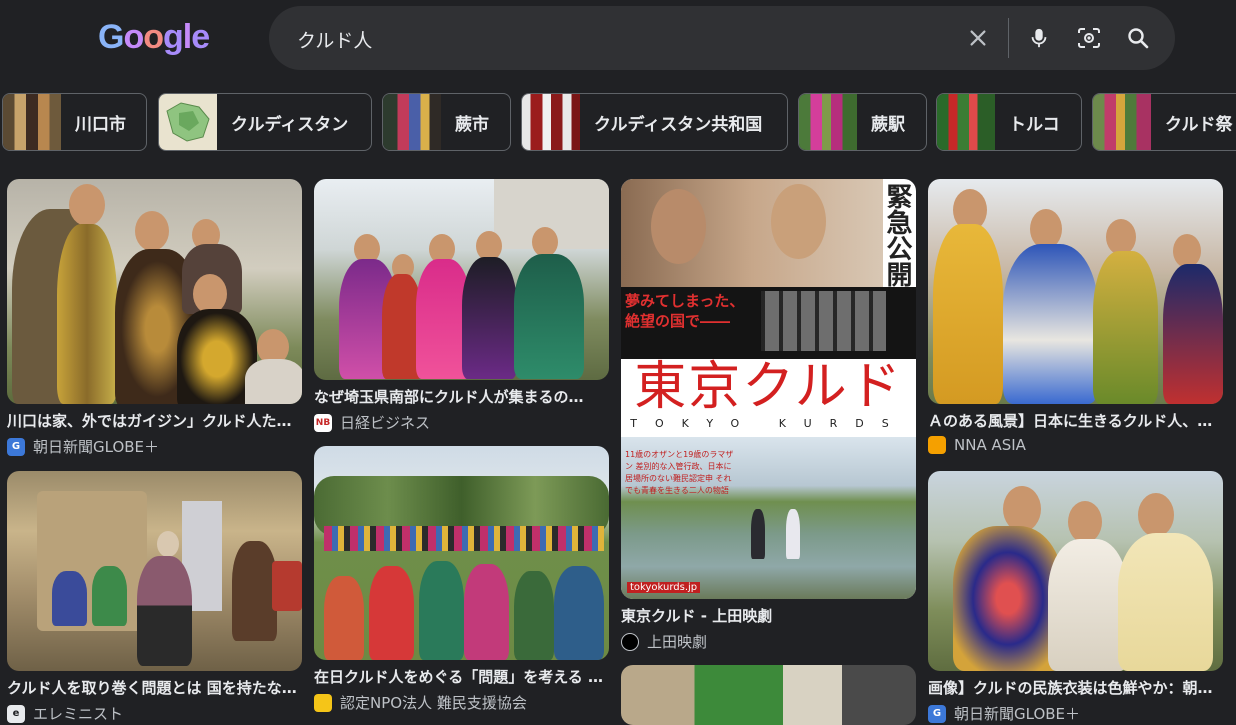  I want to click on poster-url: tokyokurds.jp, so click(664, 587).